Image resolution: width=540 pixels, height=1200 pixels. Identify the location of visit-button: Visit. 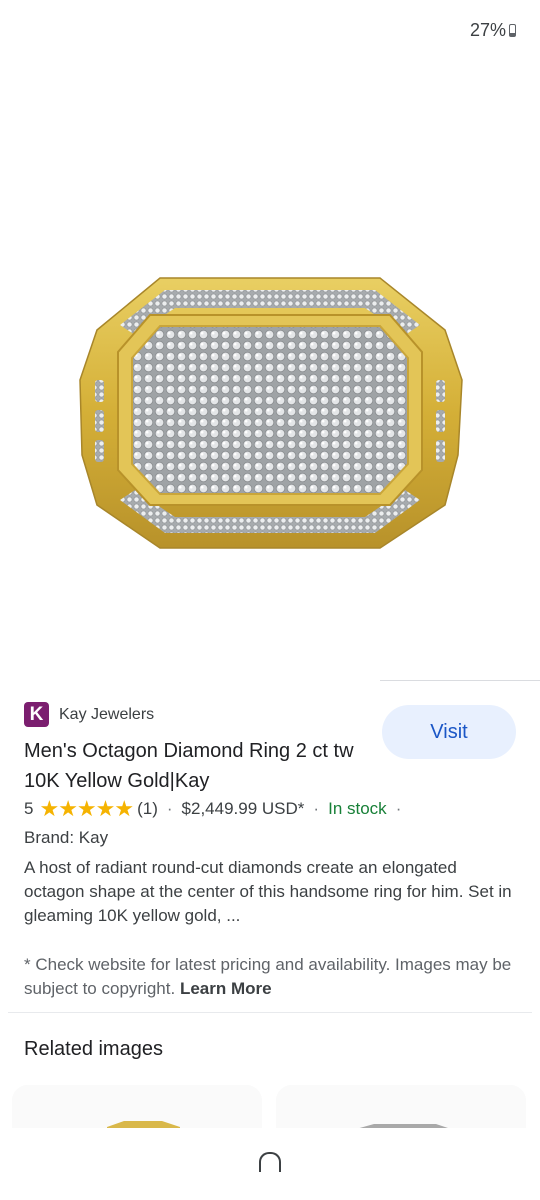
(449, 732).